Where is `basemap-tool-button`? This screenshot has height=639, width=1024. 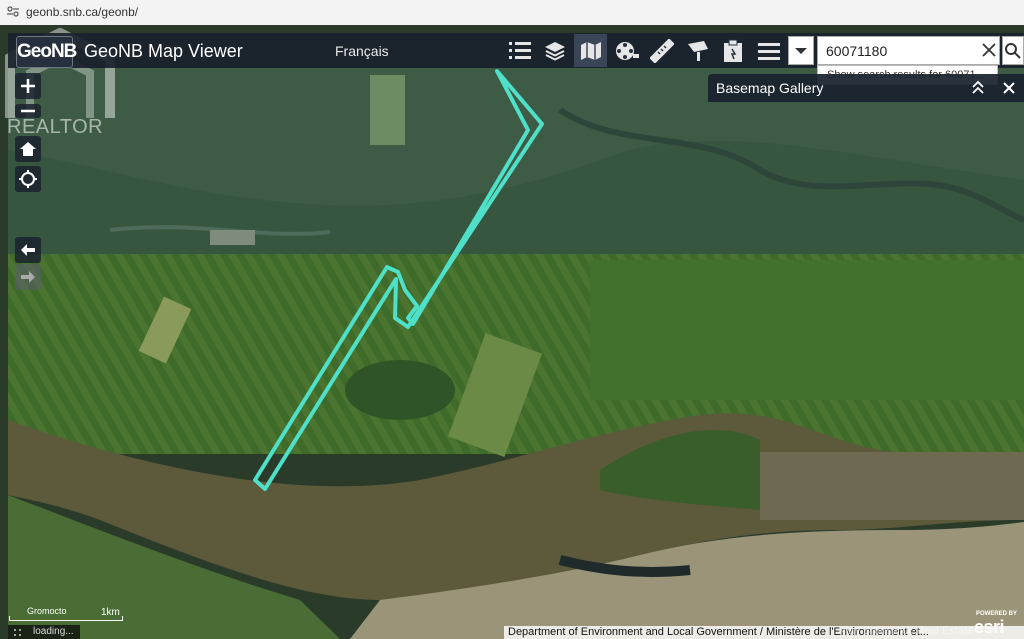
basemap-tool-button is located at coordinates (590, 50).